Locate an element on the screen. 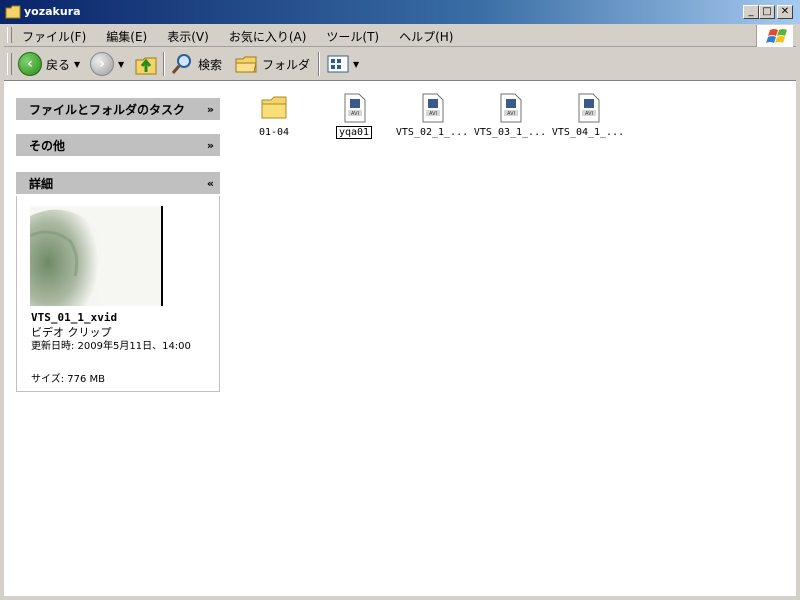 The image size is (800, 600). search-icon is located at coordinates (181, 64).